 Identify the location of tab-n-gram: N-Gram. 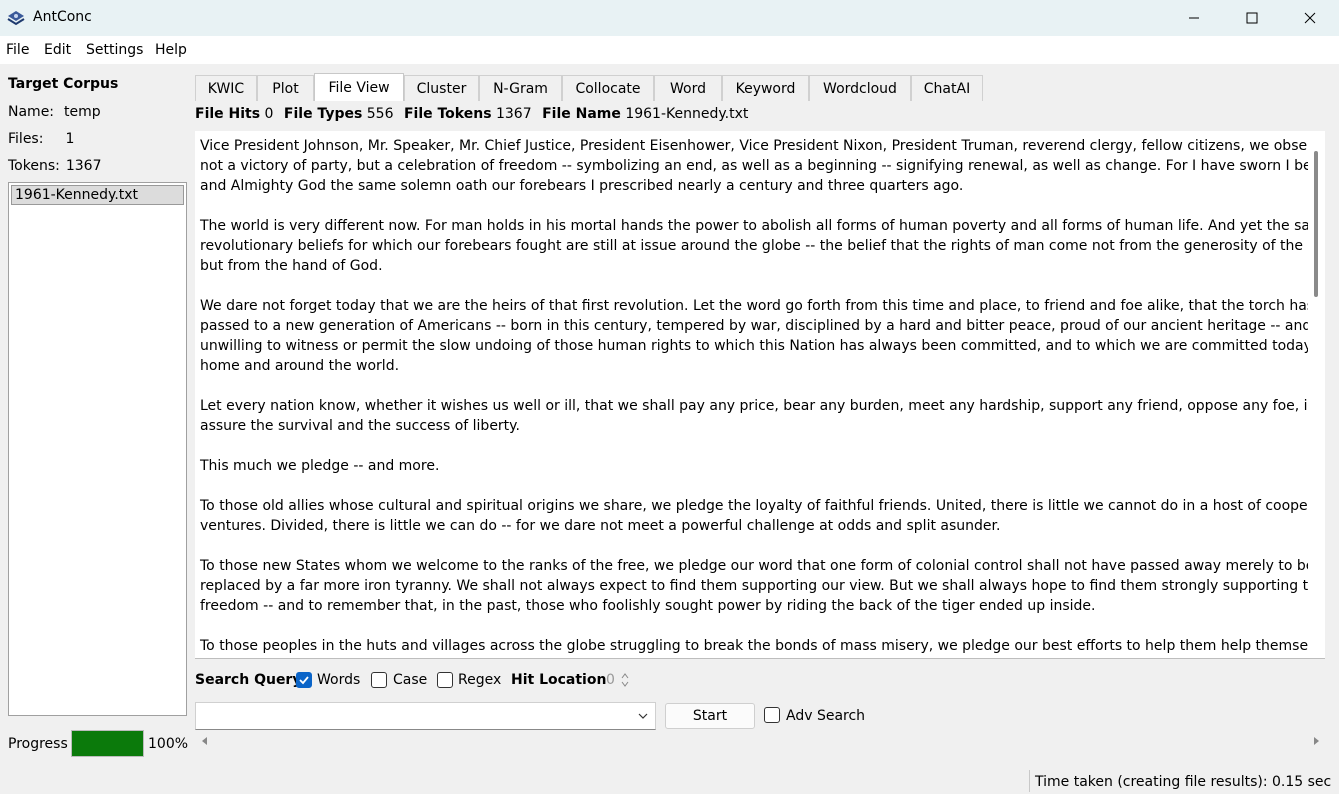
(520, 88).